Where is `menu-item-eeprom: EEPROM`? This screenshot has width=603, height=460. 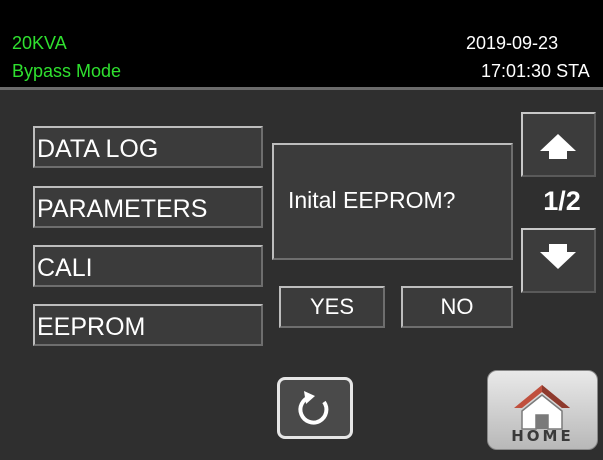
menu-item-eeprom: EEPROM is located at coordinates (148, 325).